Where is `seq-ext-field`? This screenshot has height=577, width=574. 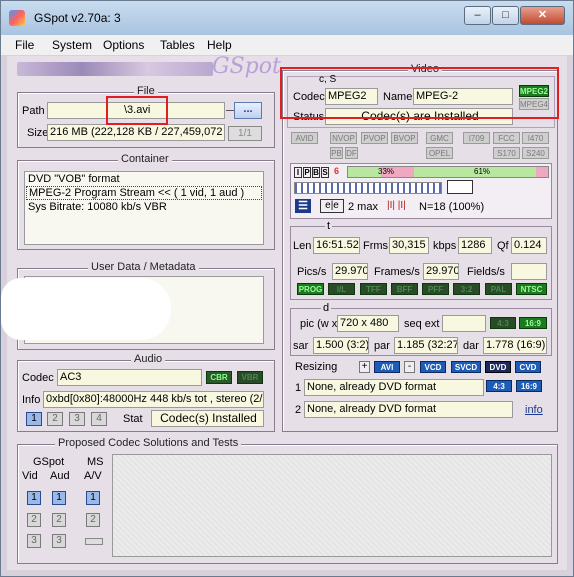
seq-ext-field is located at coordinates (464, 323).